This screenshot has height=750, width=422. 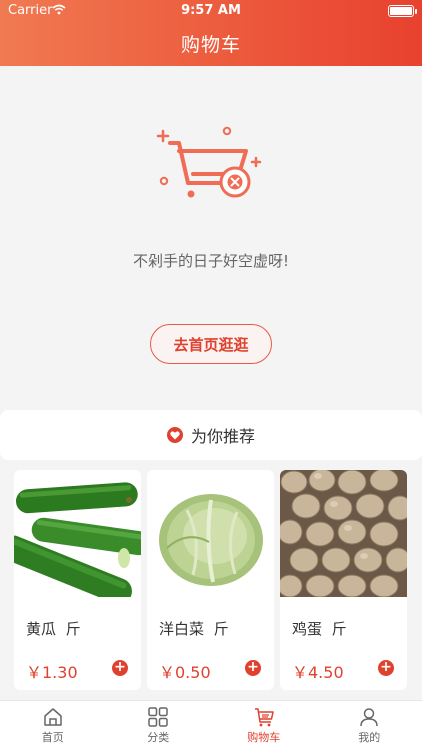 What do you see at coordinates (158, 737) in the screenshot?
I see `tab-label: 分类` at bounding box center [158, 737].